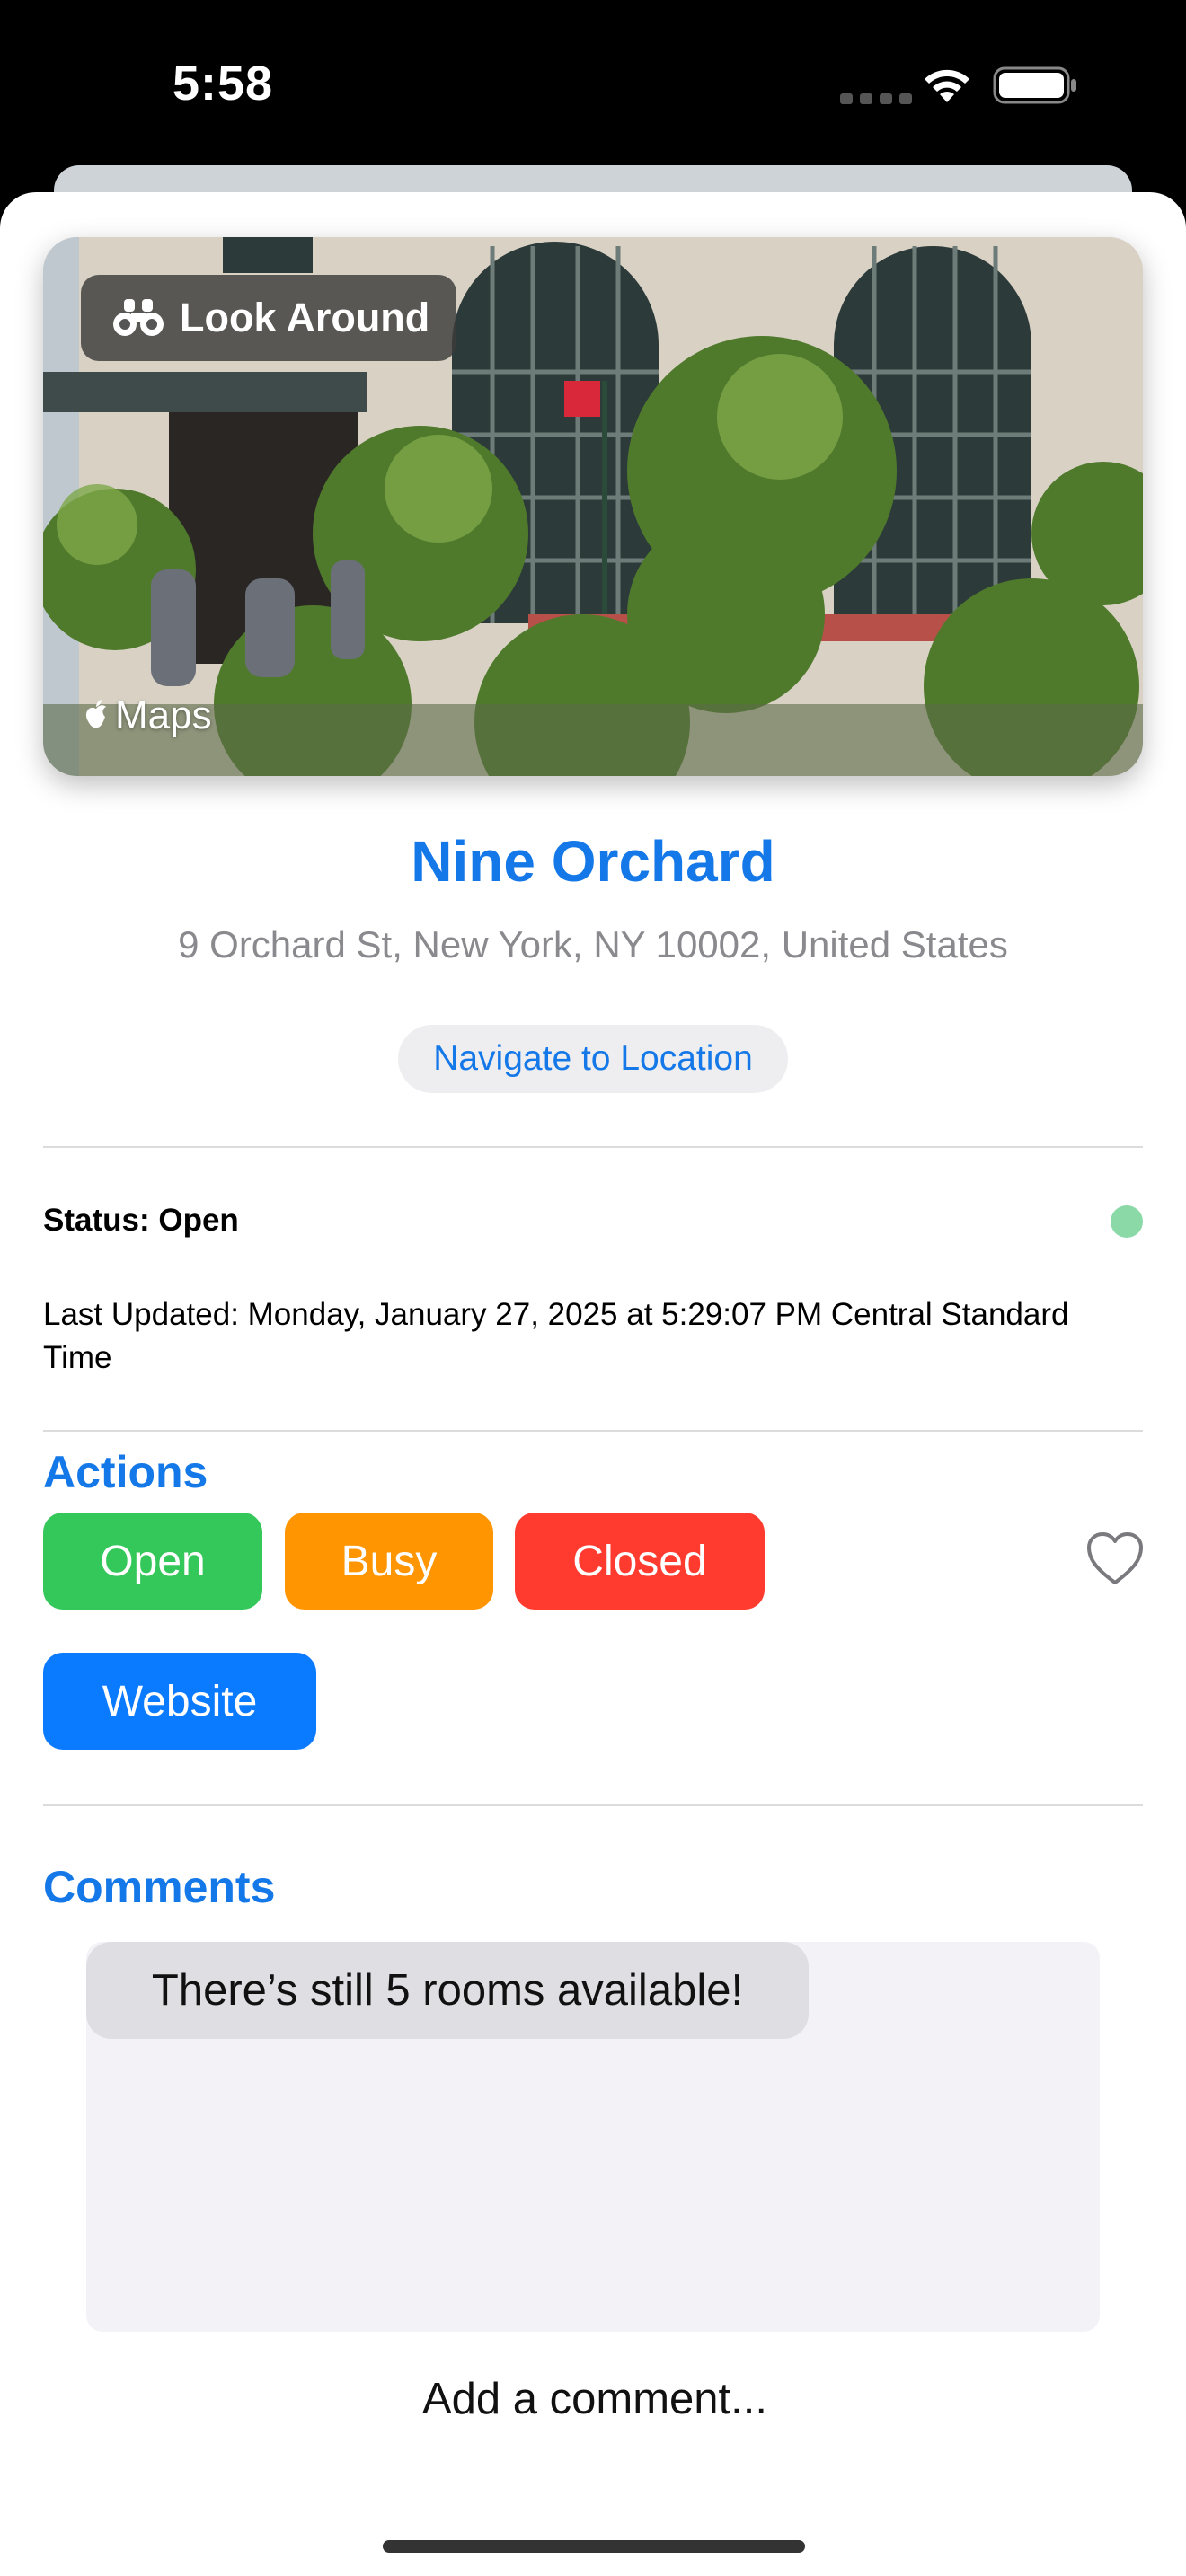  What do you see at coordinates (223, 83) in the screenshot?
I see `status-time: 5:58` at bounding box center [223, 83].